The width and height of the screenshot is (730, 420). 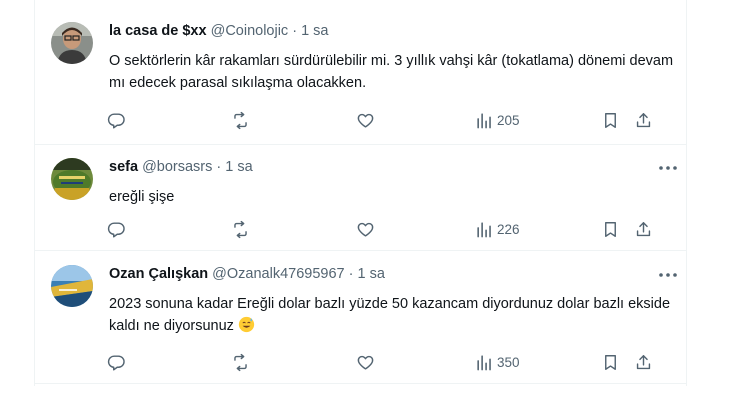 I want to click on action-bar: 350, so click(x=387, y=362).